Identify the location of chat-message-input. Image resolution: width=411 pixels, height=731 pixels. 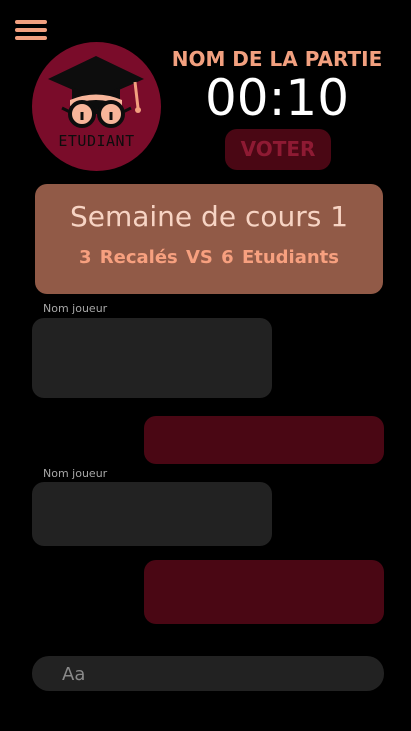
(212, 674).